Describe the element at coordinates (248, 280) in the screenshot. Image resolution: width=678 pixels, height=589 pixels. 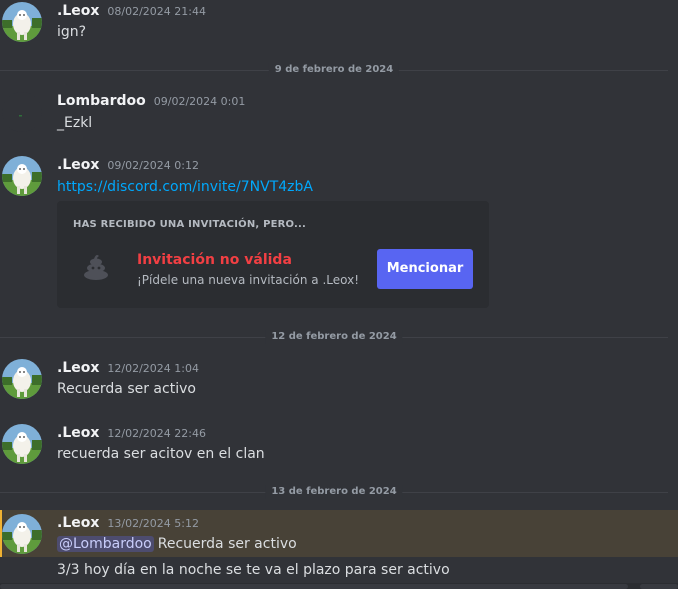
I see `invite-description: ¡Pídele una nueva invitación a .Leox!` at that location.